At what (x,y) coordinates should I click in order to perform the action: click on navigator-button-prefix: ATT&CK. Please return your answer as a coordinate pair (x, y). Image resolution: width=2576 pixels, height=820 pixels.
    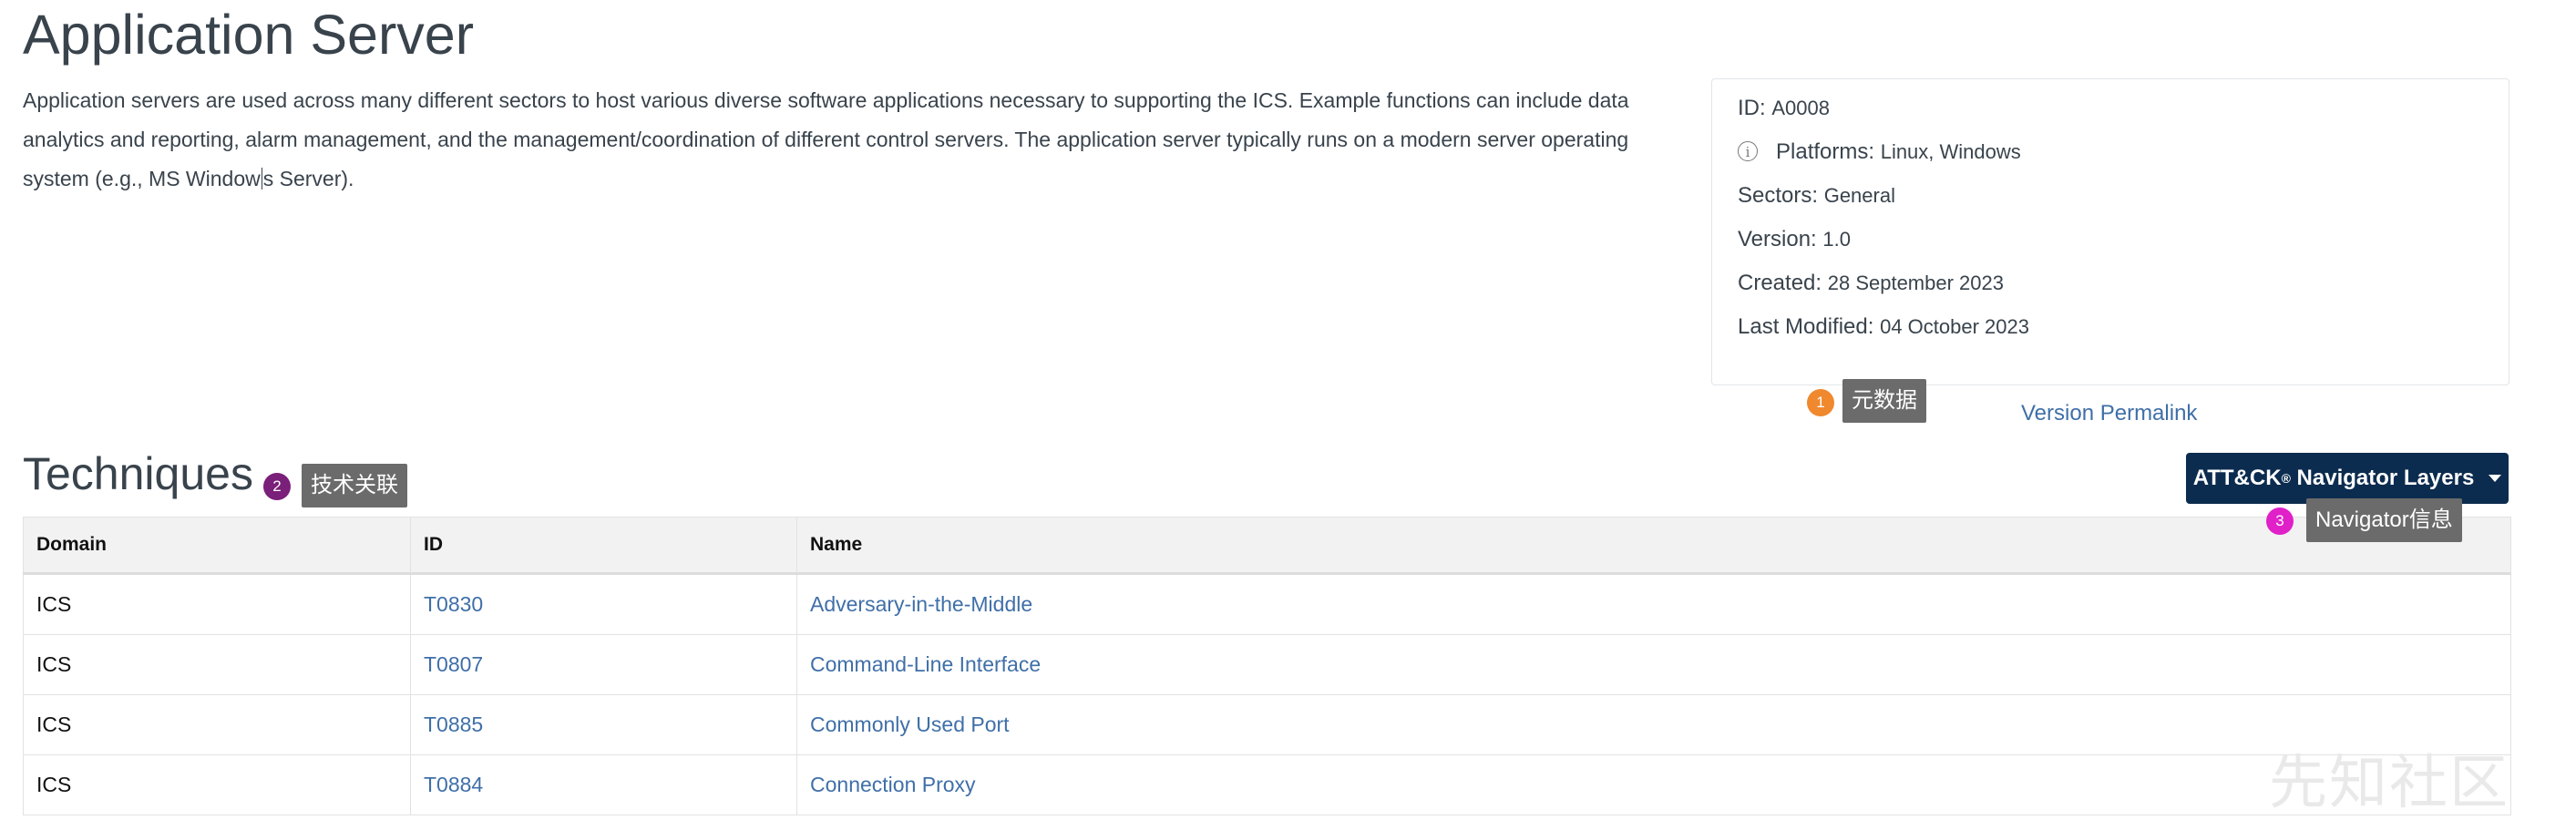
    Looking at the image, I should click on (2237, 478).